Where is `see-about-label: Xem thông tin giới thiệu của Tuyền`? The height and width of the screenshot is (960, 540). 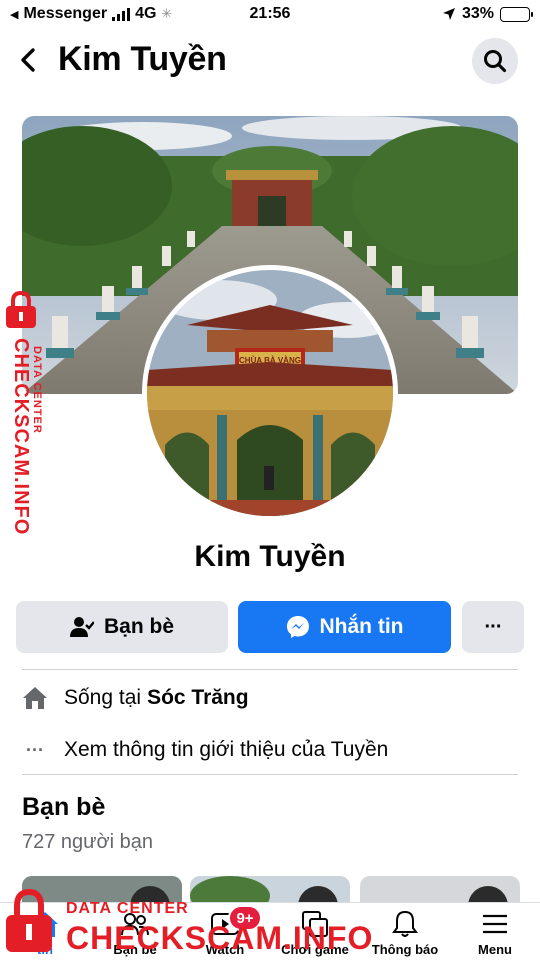 see-about-label: Xem thông tin giới thiệu của Tuyền is located at coordinates (226, 749).